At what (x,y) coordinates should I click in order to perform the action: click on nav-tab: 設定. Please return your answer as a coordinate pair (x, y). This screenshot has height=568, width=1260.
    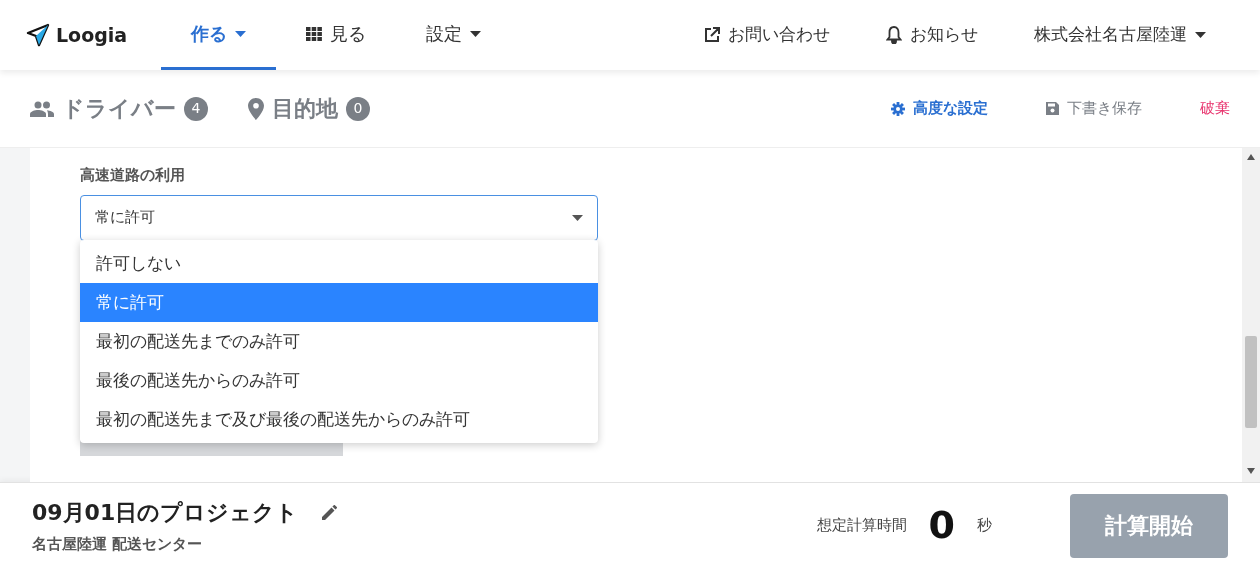
    Looking at the image, I should click on (454, 35).